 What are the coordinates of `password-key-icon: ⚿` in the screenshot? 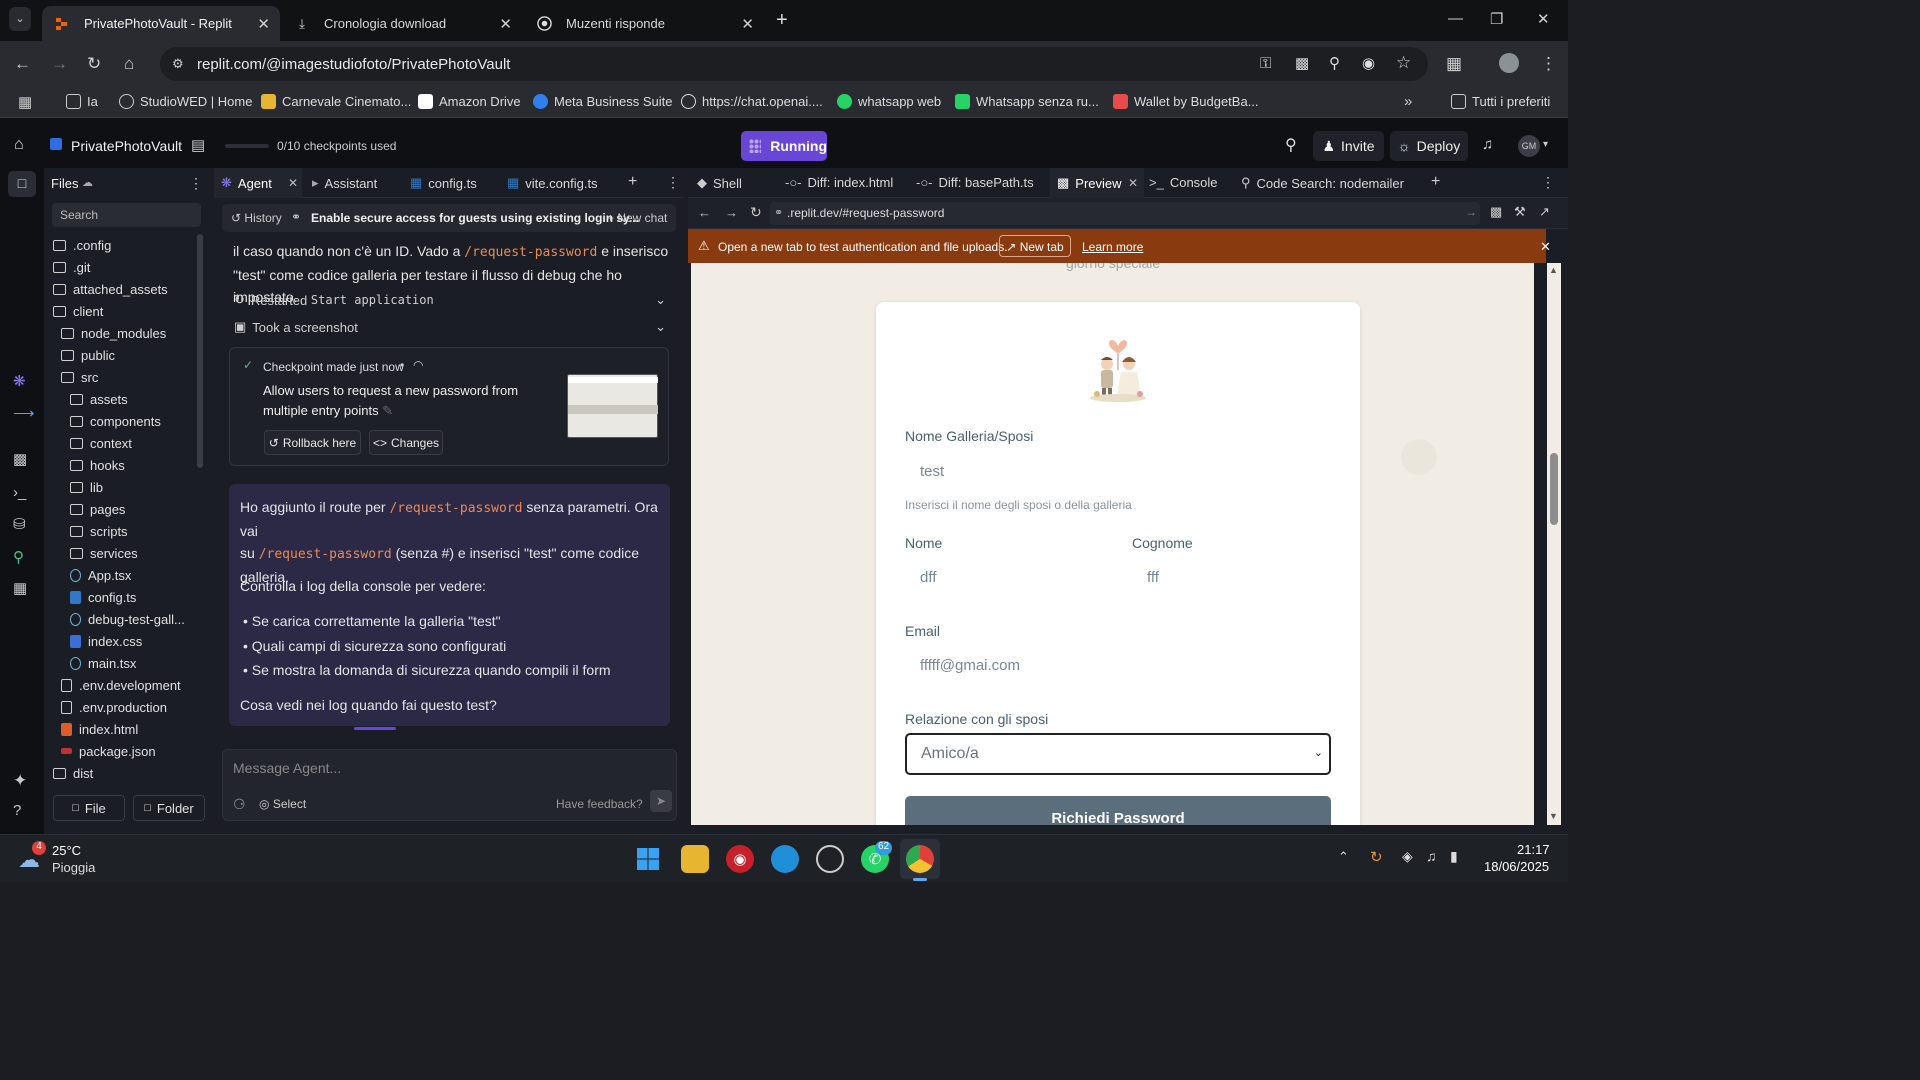 It's located at (1265, 63).